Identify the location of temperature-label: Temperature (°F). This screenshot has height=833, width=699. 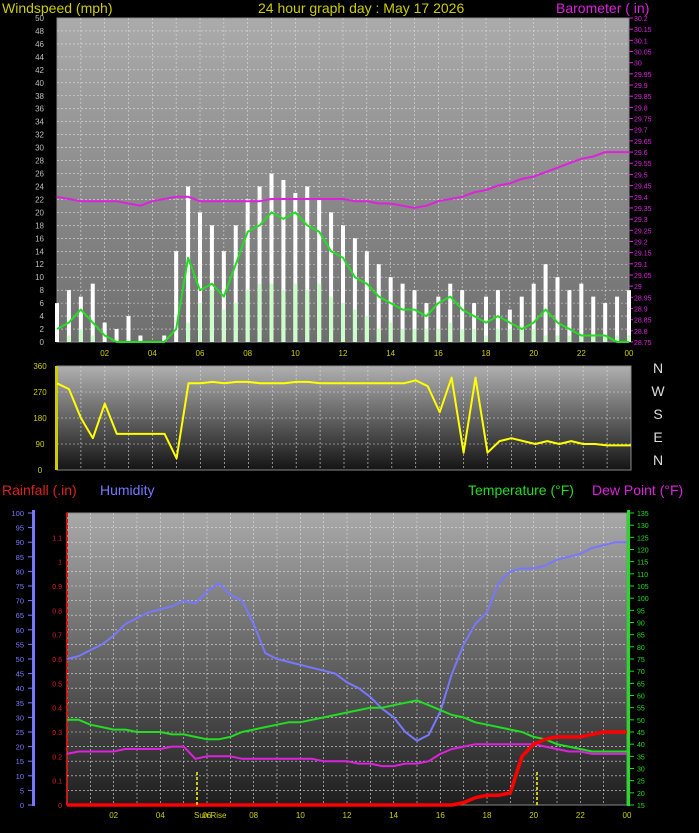
(521, 490).